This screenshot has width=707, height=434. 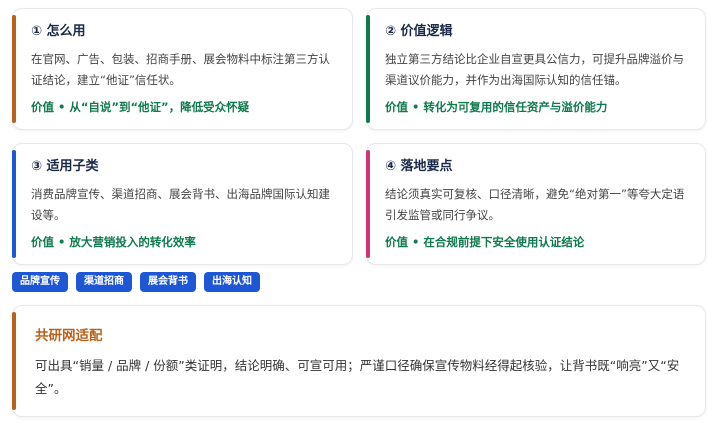 I want to click on tag-brand-promotion: 品牌宣传, so click(x=40, y=282).